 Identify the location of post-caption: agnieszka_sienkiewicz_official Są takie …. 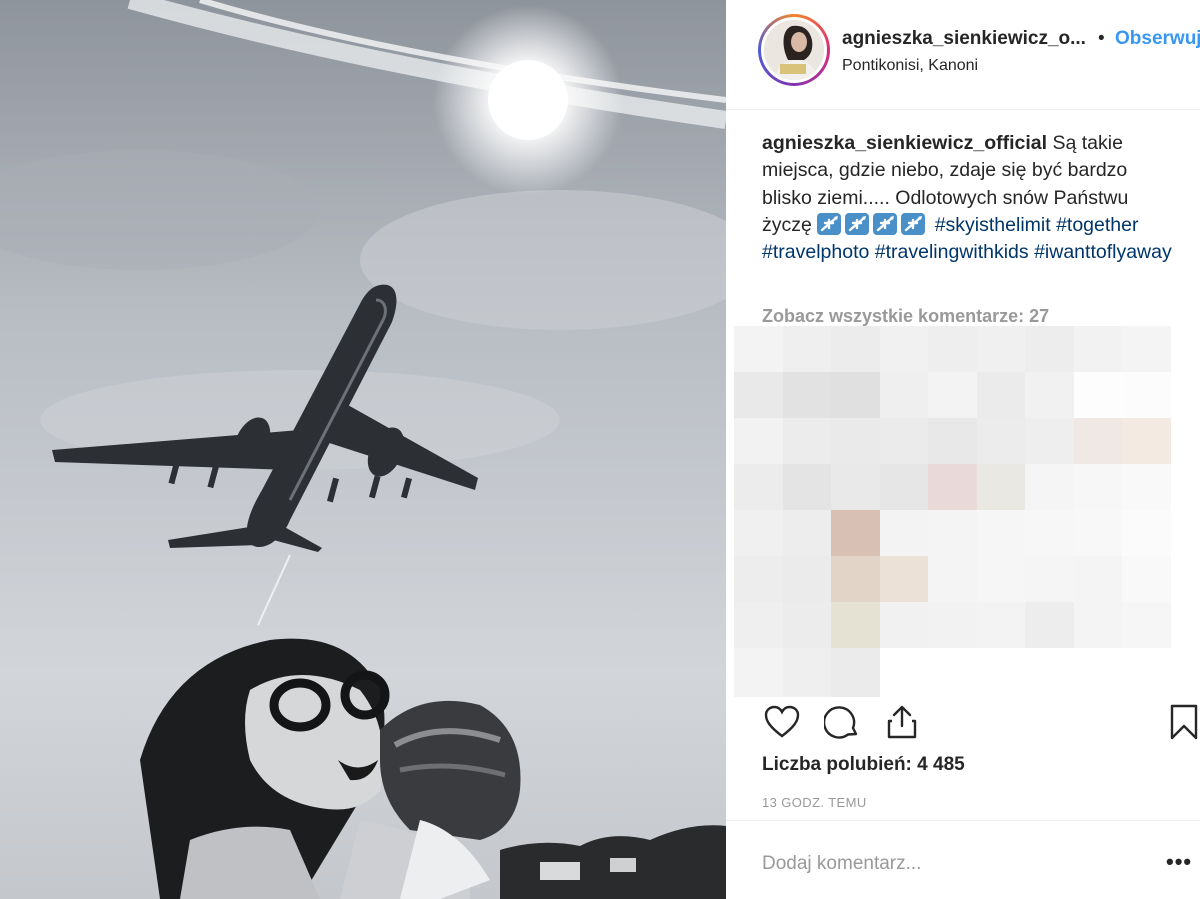
(972, 198).